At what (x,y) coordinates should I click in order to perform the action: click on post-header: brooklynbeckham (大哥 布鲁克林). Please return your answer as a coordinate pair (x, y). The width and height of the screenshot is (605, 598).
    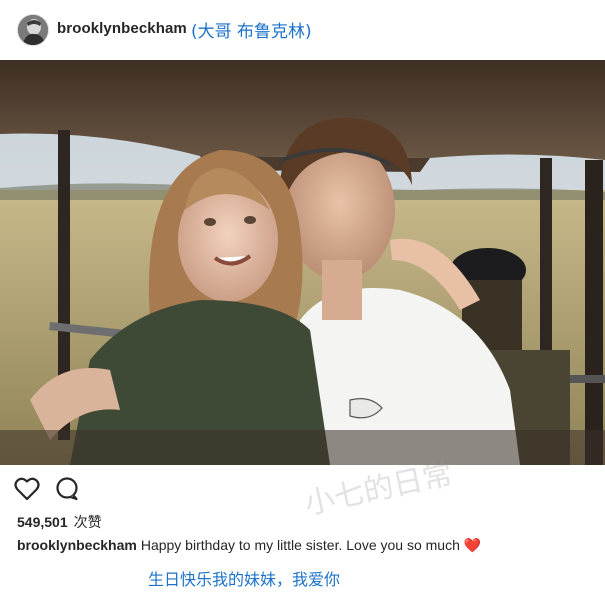
    Looking at the image, I should click on (302, 30).